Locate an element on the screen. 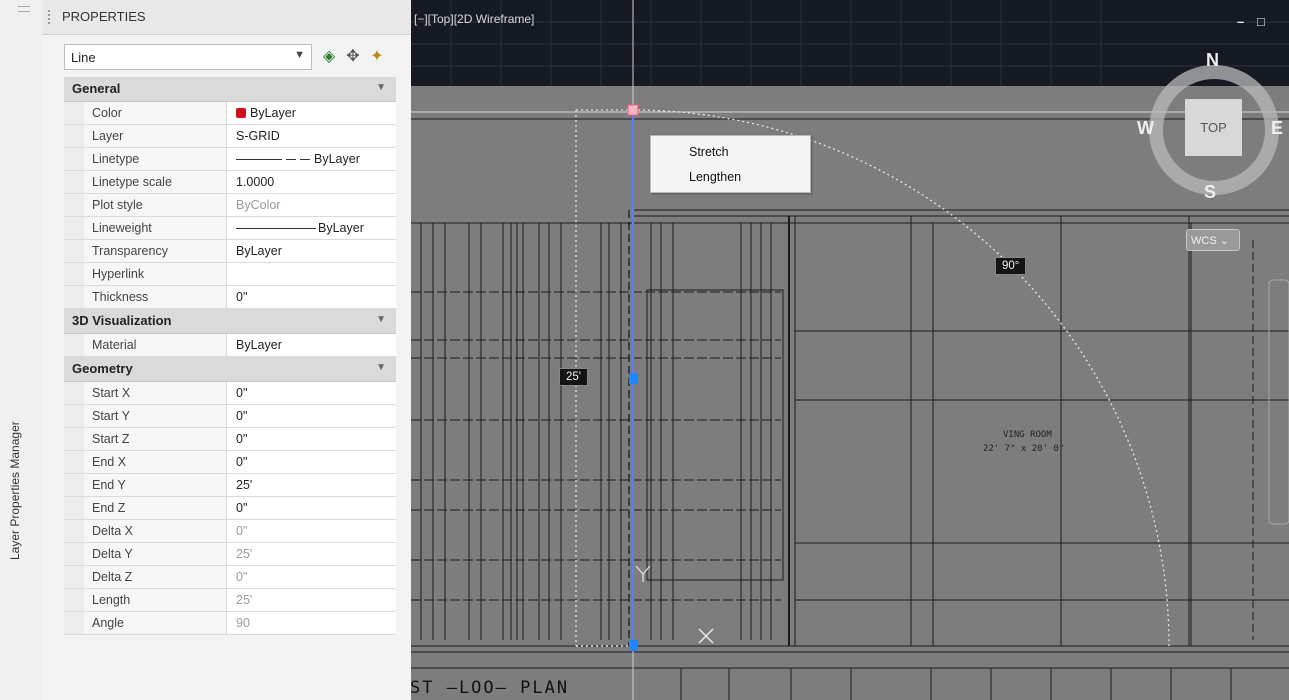 This screenshot has width=1289, height=700. prop-label: Delta Z is located at coordinates (145, 577).